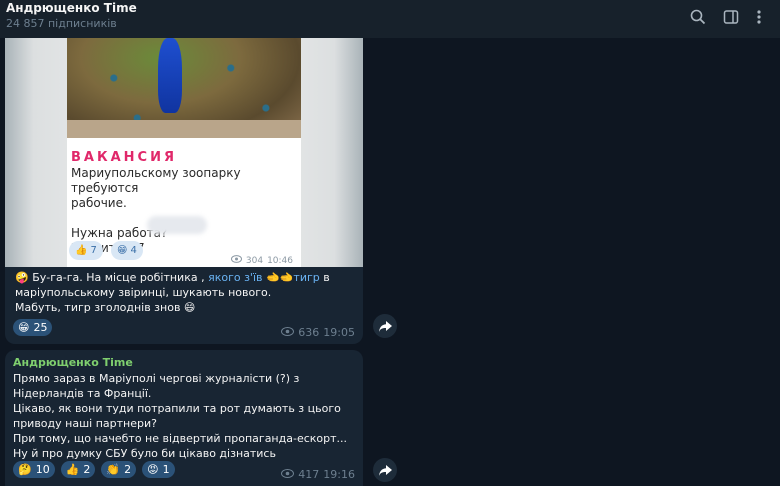 Image resolution: width=780 pixels, height=486 pixels. I want to click on caption-line-2: Мабуть, тигр зголоднів знов 😄, so click(105, 307).